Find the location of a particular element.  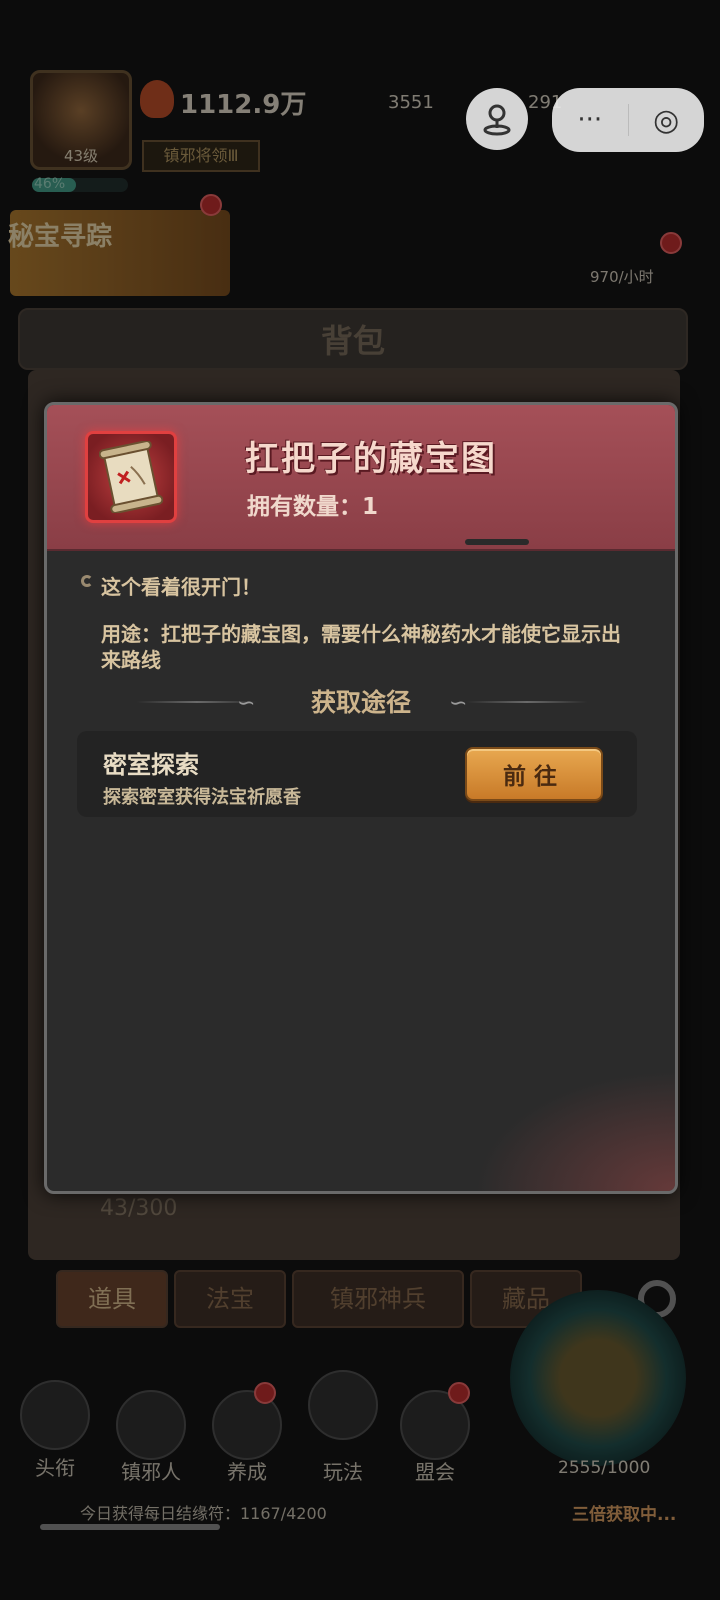

item-icon-frame is located at coordinates (131, 477).